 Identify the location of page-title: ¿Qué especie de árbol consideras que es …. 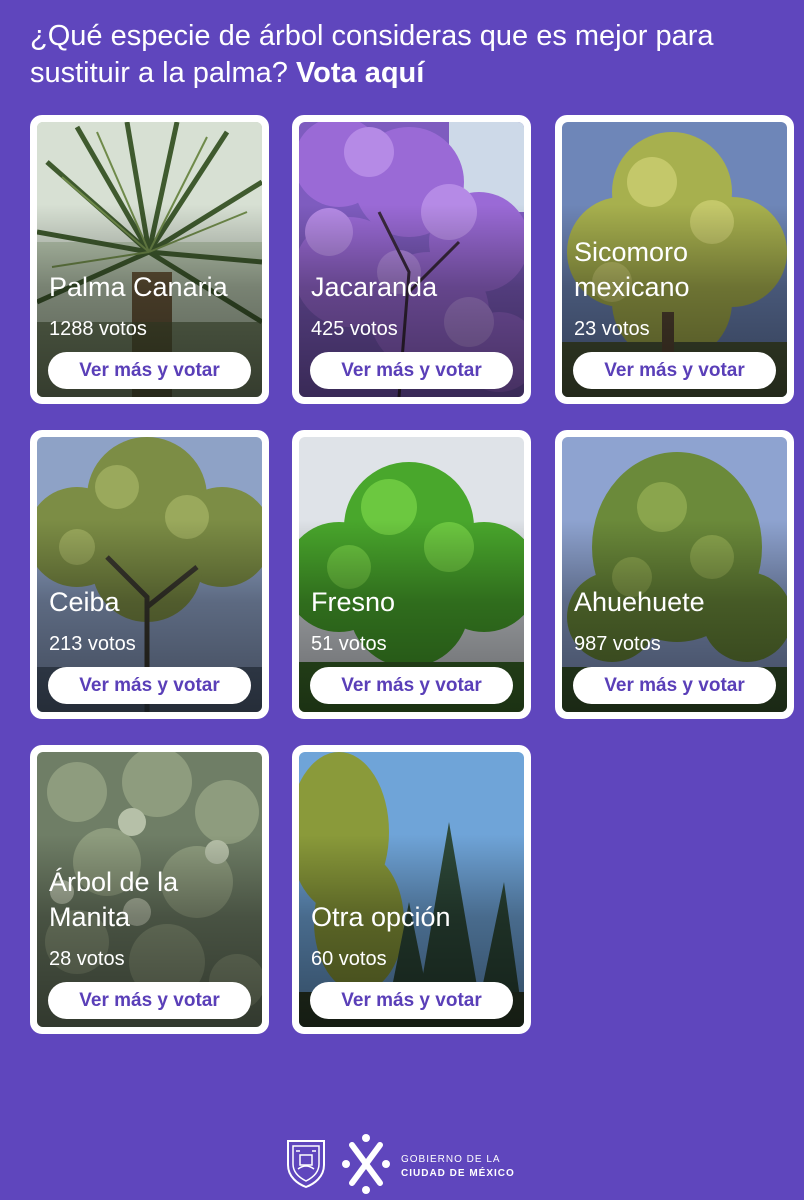
(402, 55).